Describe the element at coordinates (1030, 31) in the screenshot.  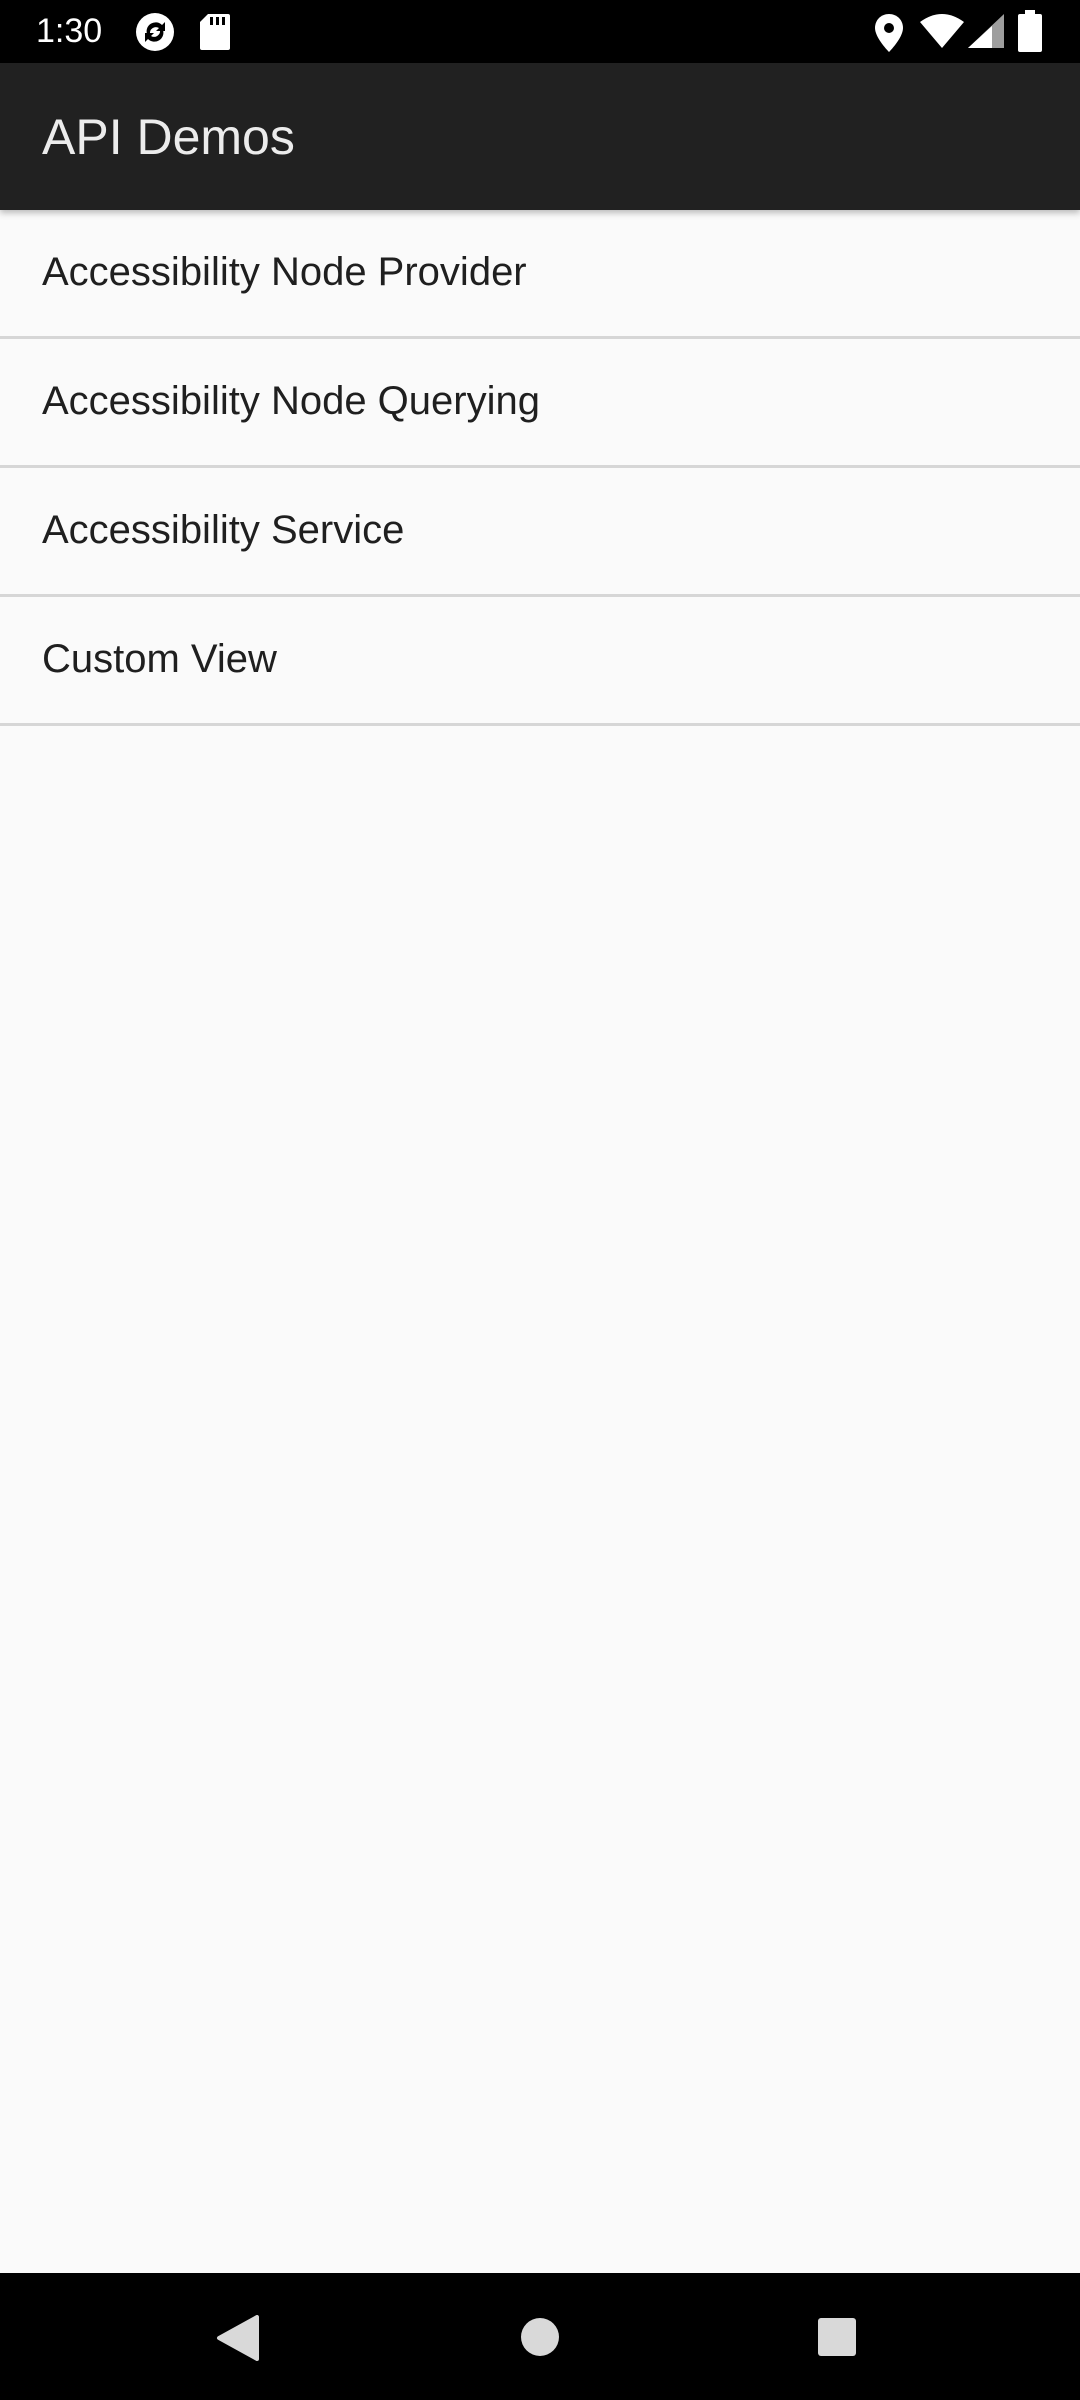
I see `battery-icon` at that location.